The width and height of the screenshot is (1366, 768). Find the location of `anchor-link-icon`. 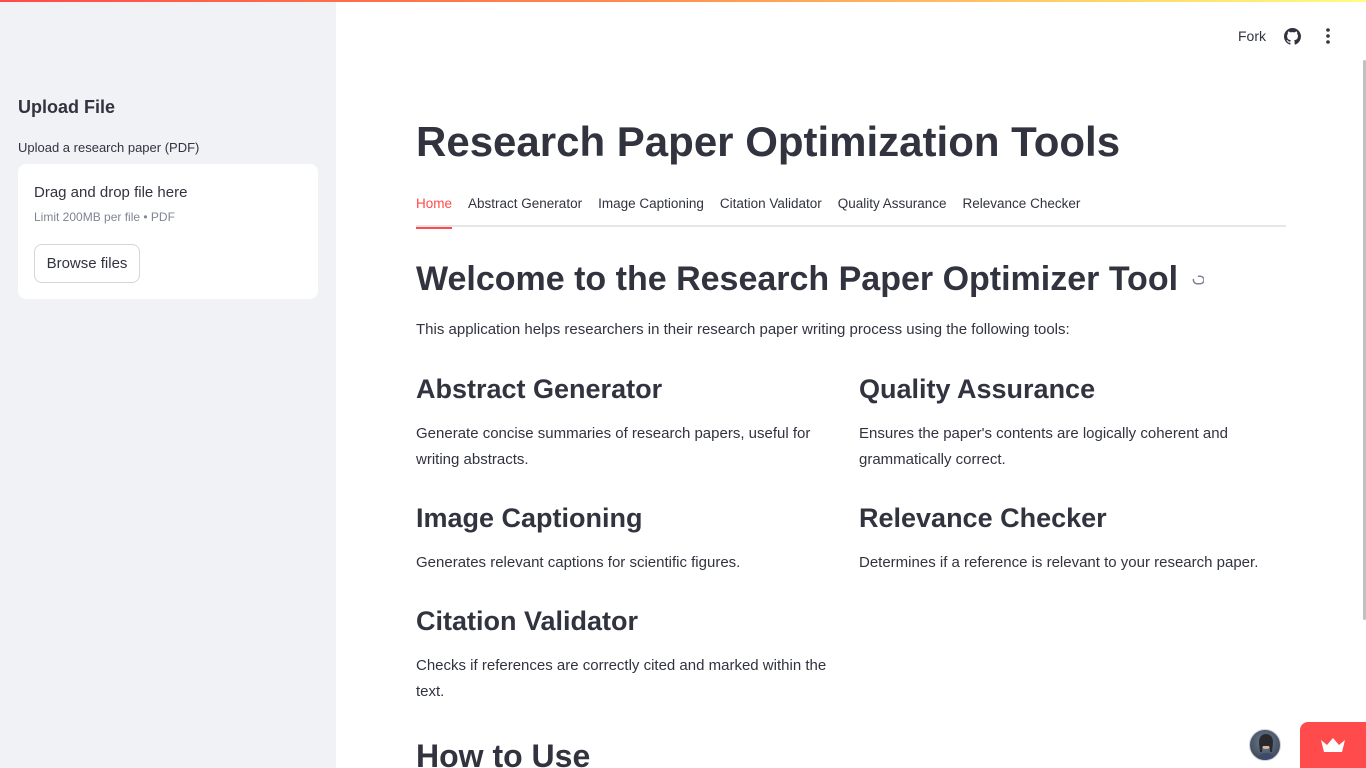

anchor-link-icon is located at coordinates (1195, 280).